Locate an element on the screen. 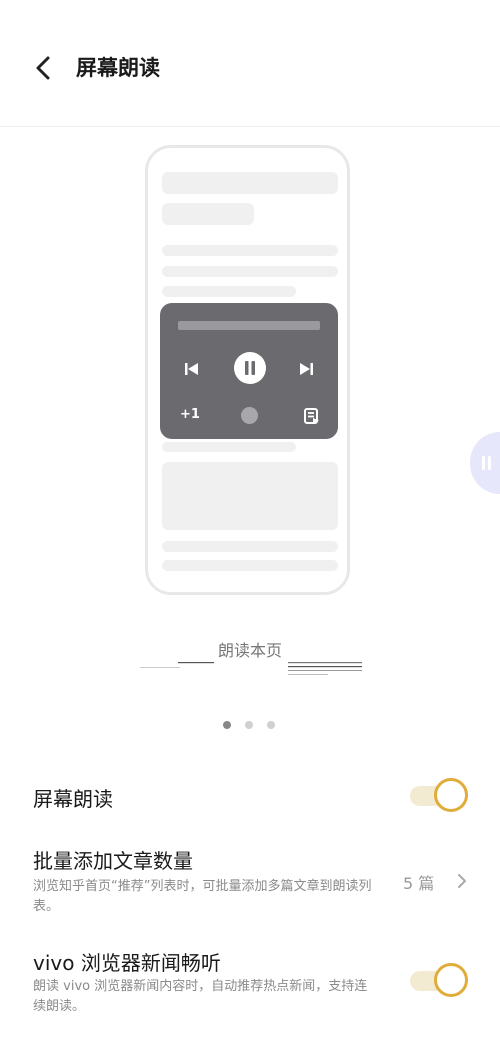 The image size is (500, 1063). progress-bar is located at coordinates (249, 325).